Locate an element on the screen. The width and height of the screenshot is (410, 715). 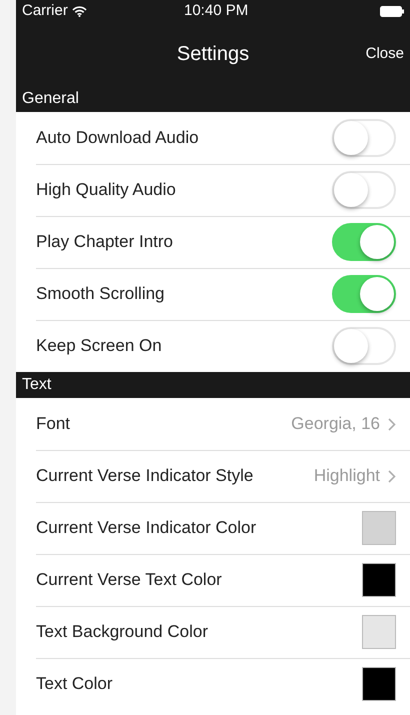
setting-label: Text Color is located at coordinates (75, 684).